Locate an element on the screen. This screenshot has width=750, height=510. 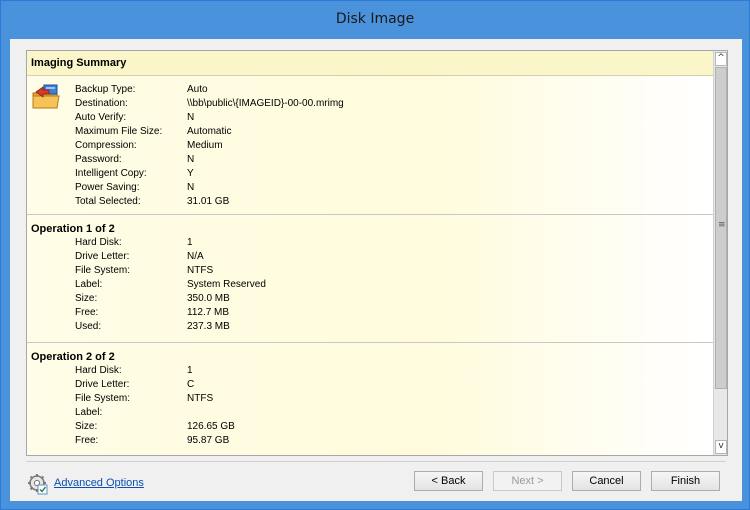
advanced-options-link: Advanced Options is located at coordinates (99, 483).